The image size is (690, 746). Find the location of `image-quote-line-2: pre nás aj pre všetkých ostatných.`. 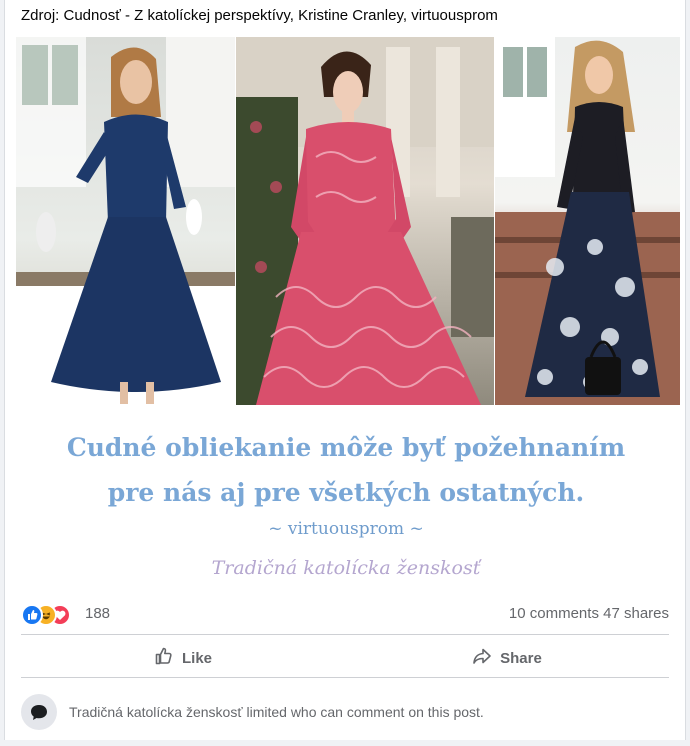

image-quote-line-2: pre nás aj pre všetkých ostatných. is located at coordinates (346, 492).